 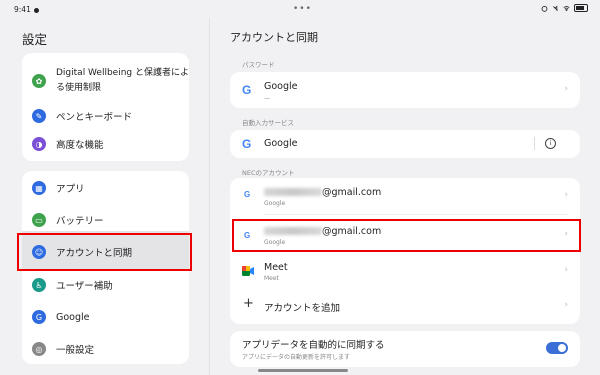 I want to click on redacted-text, so click(x=293, y=192).